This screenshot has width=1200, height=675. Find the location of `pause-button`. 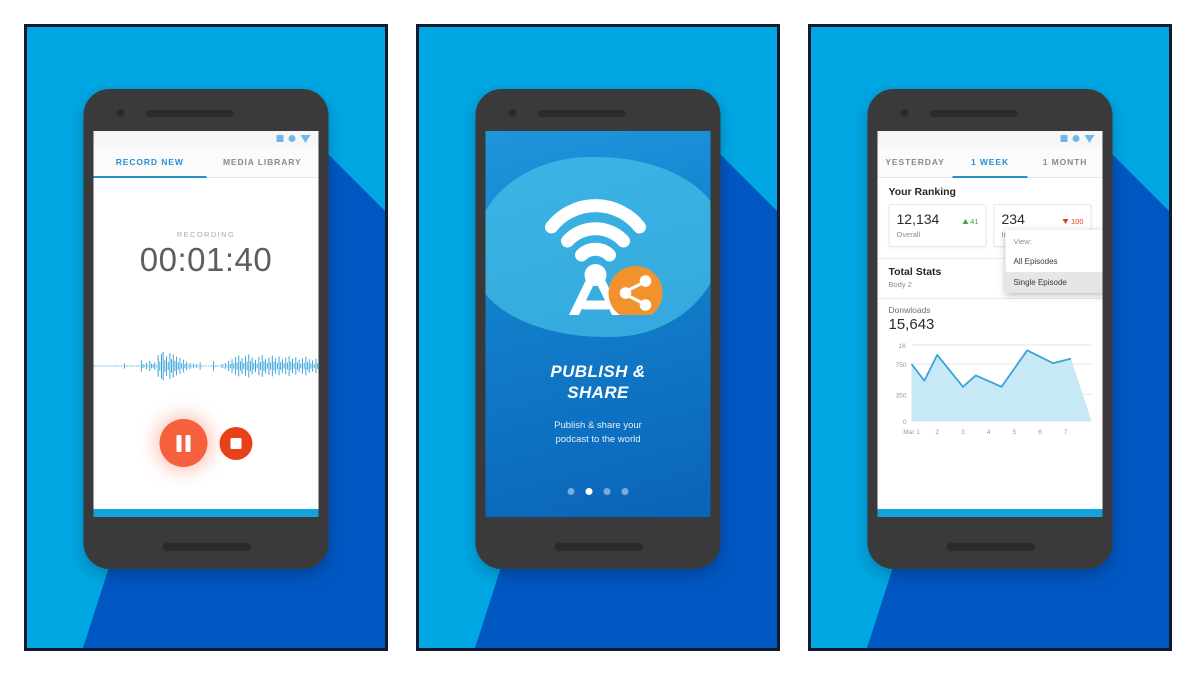

pause-button is located at coordinates (183, 443).